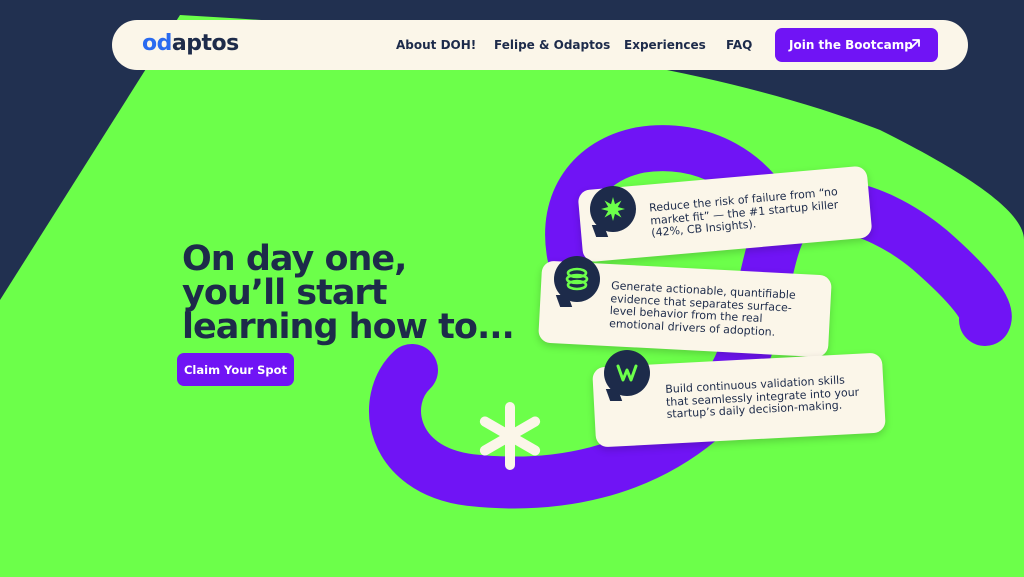 The image size is (1024, 577). I want to click on w-letter-icon, so click(627, 373).